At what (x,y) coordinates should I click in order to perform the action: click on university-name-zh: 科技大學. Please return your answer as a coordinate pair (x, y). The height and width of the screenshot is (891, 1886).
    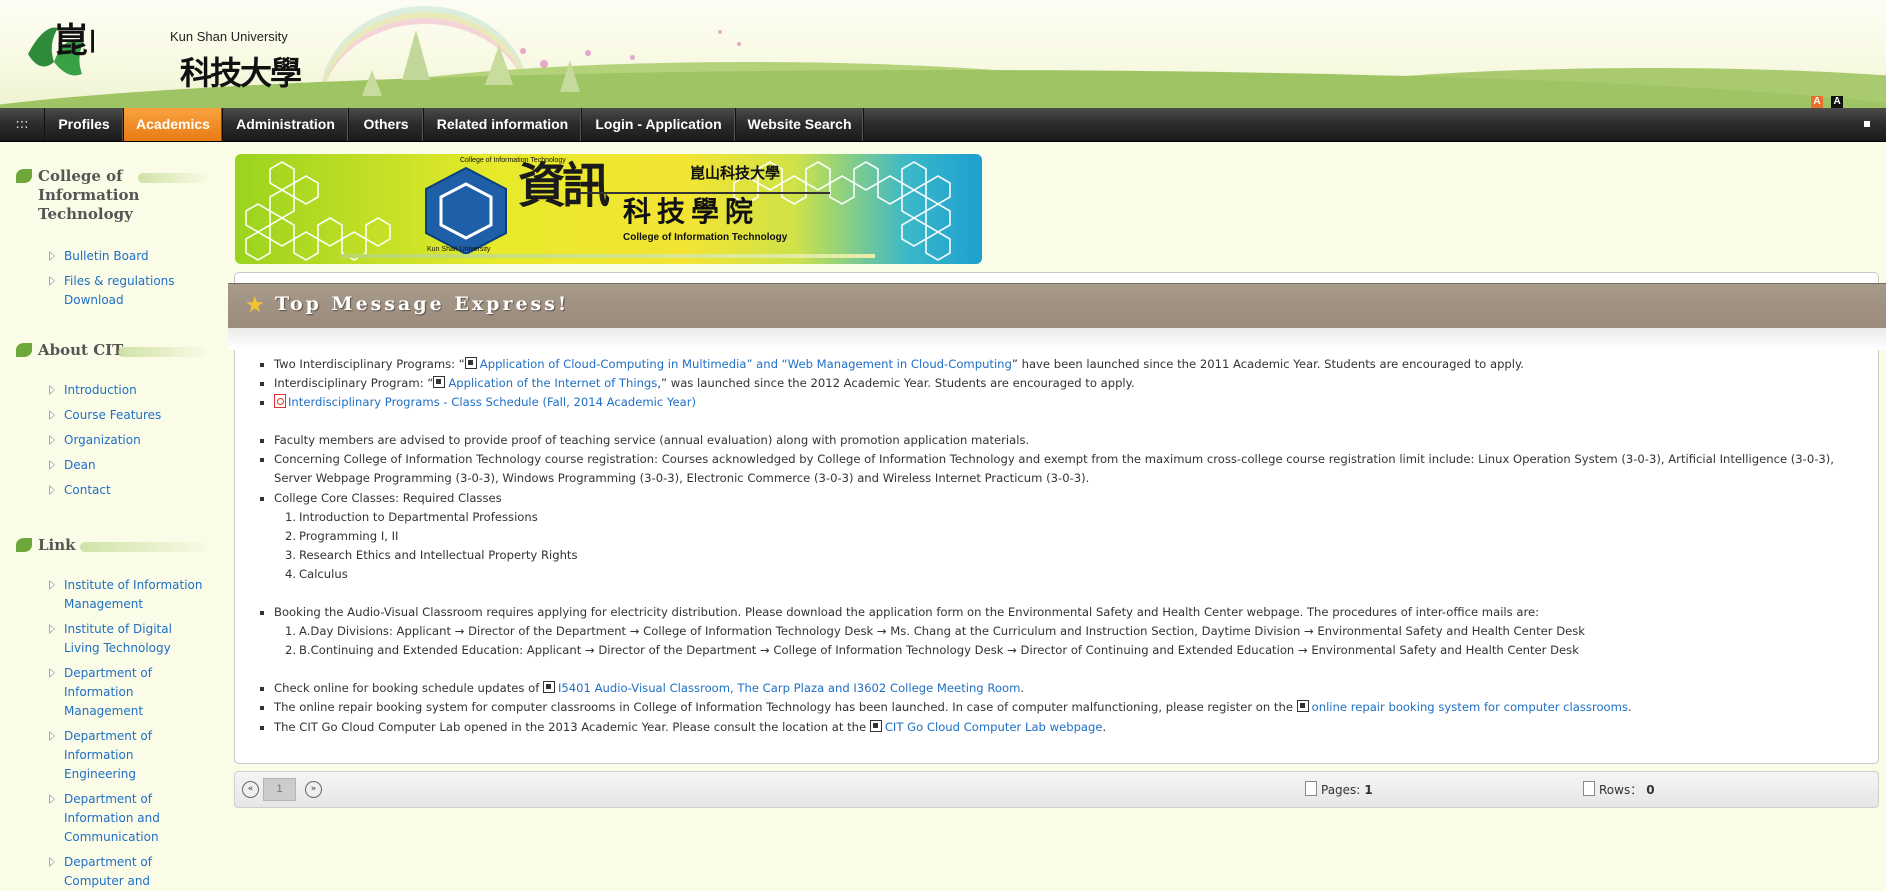
    Looking at the image, I should click on (241, 73).